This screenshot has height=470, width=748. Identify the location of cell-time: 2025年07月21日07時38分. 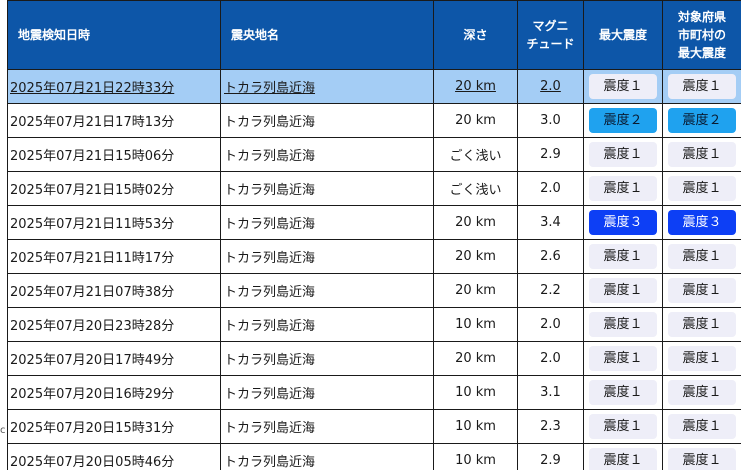
(114, 290).